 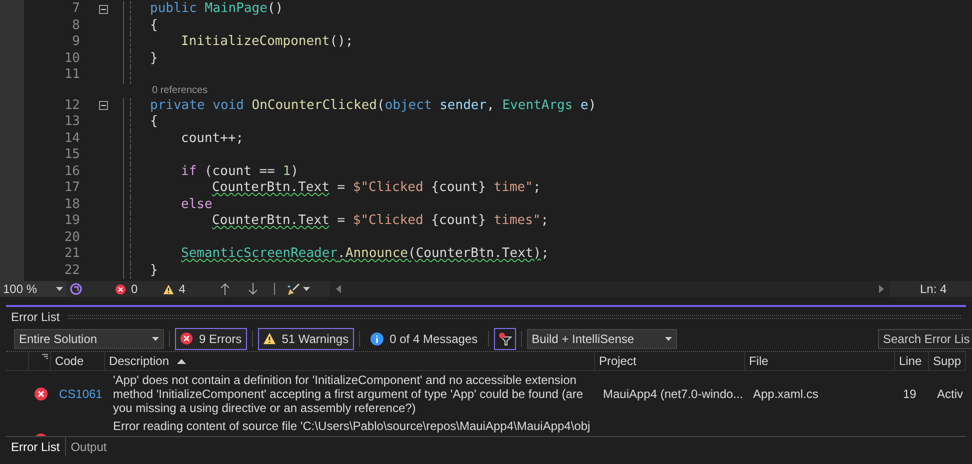 I want to click on column-header: File, so click(x=758, y=361).